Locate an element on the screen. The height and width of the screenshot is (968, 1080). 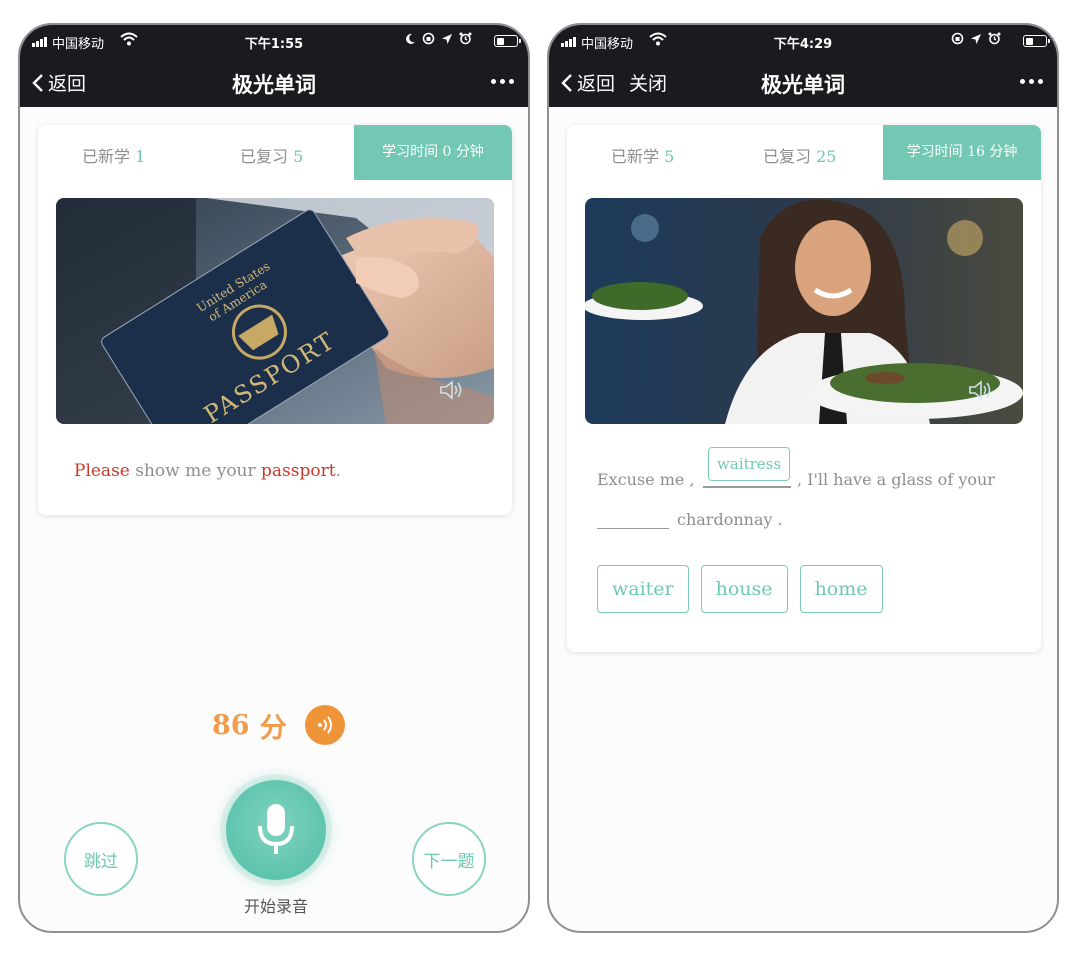
sentence-middle: show me your is located at coordinates (195, 471).